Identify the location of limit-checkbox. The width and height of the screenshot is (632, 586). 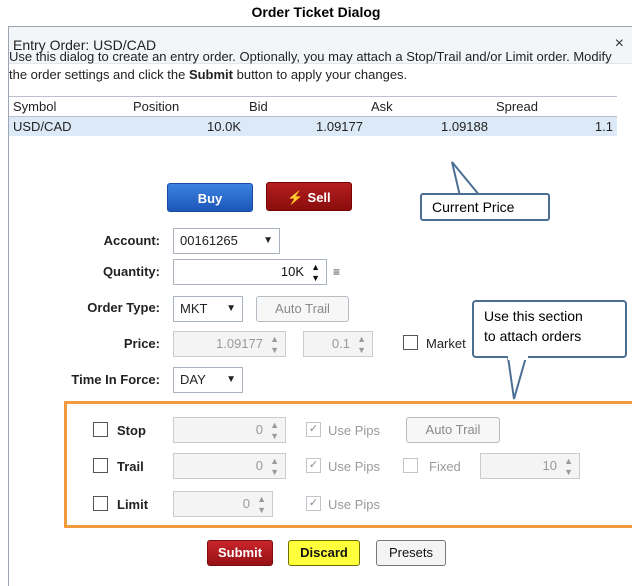
(100, 503).